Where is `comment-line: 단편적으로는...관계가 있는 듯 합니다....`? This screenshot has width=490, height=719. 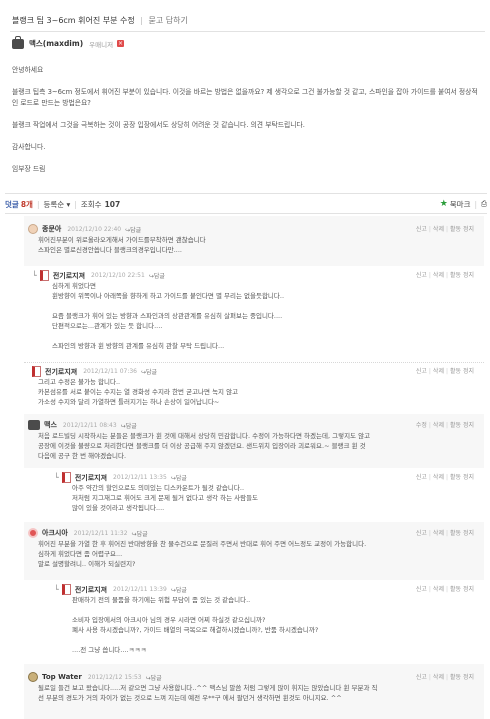 comment-line: 단편적으로는...관계가 있는 듯 합니다.... is located at coordinates (107, 326).